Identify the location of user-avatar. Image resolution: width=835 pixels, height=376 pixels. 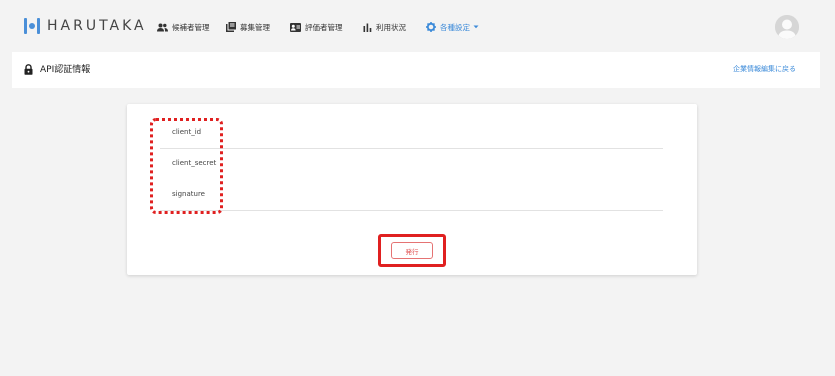
(787, 27).